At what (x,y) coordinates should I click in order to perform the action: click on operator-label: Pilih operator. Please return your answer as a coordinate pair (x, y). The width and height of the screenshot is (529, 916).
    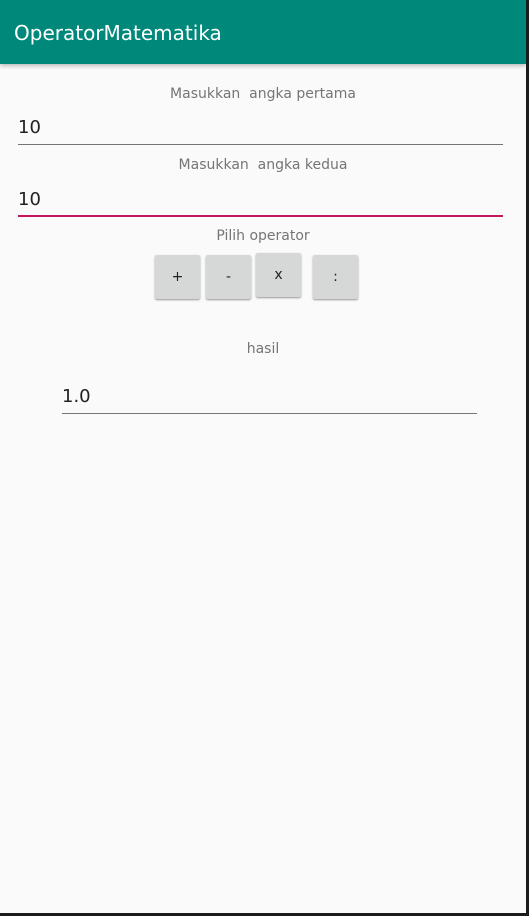
    Looking at the image, I should click on (263, 236).